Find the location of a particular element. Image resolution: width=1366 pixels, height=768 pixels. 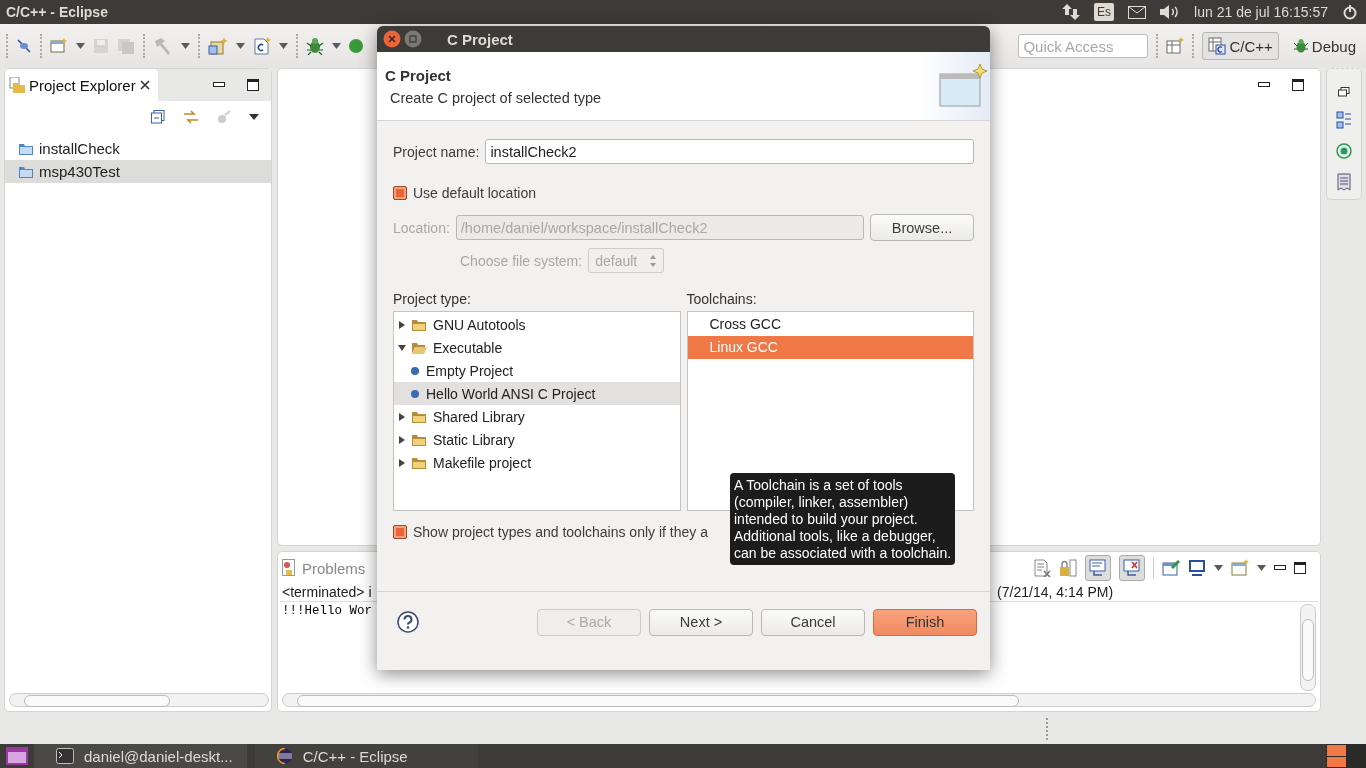

perspective-button: Debug is located at coordinates (1324, 46).